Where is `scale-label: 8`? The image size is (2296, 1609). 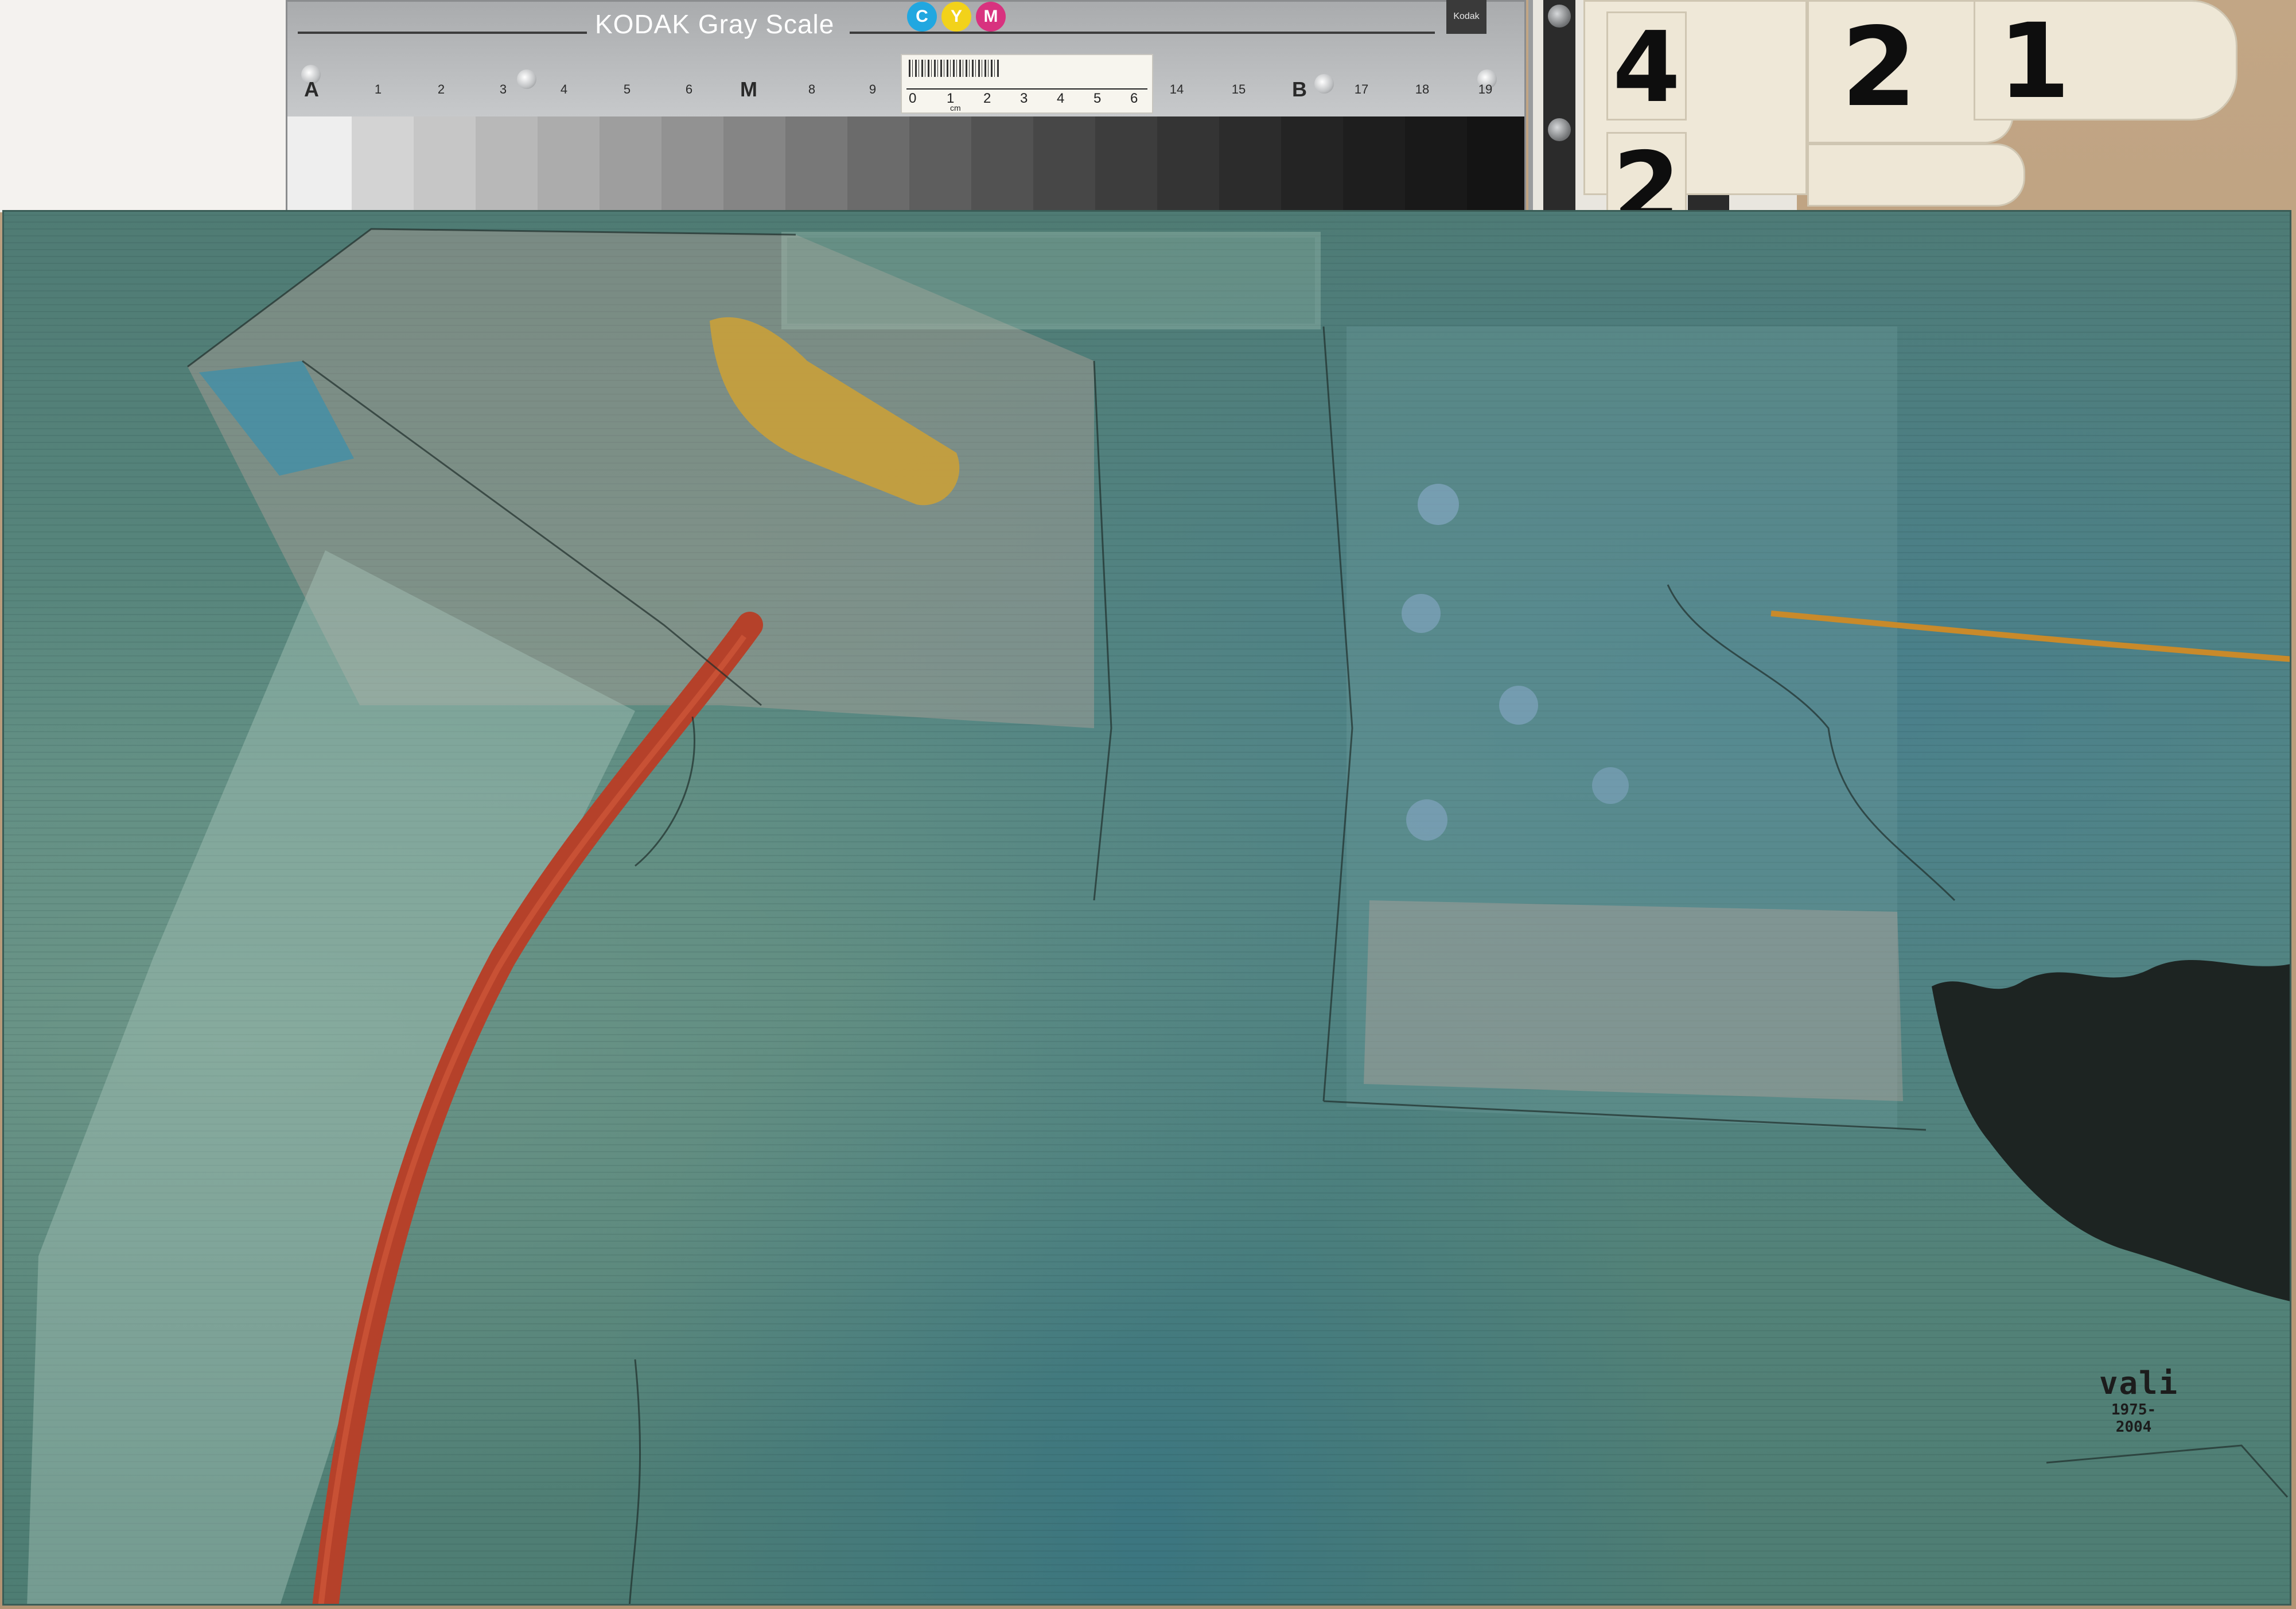 scale-label: 8 is located at coordinates (812, 89).